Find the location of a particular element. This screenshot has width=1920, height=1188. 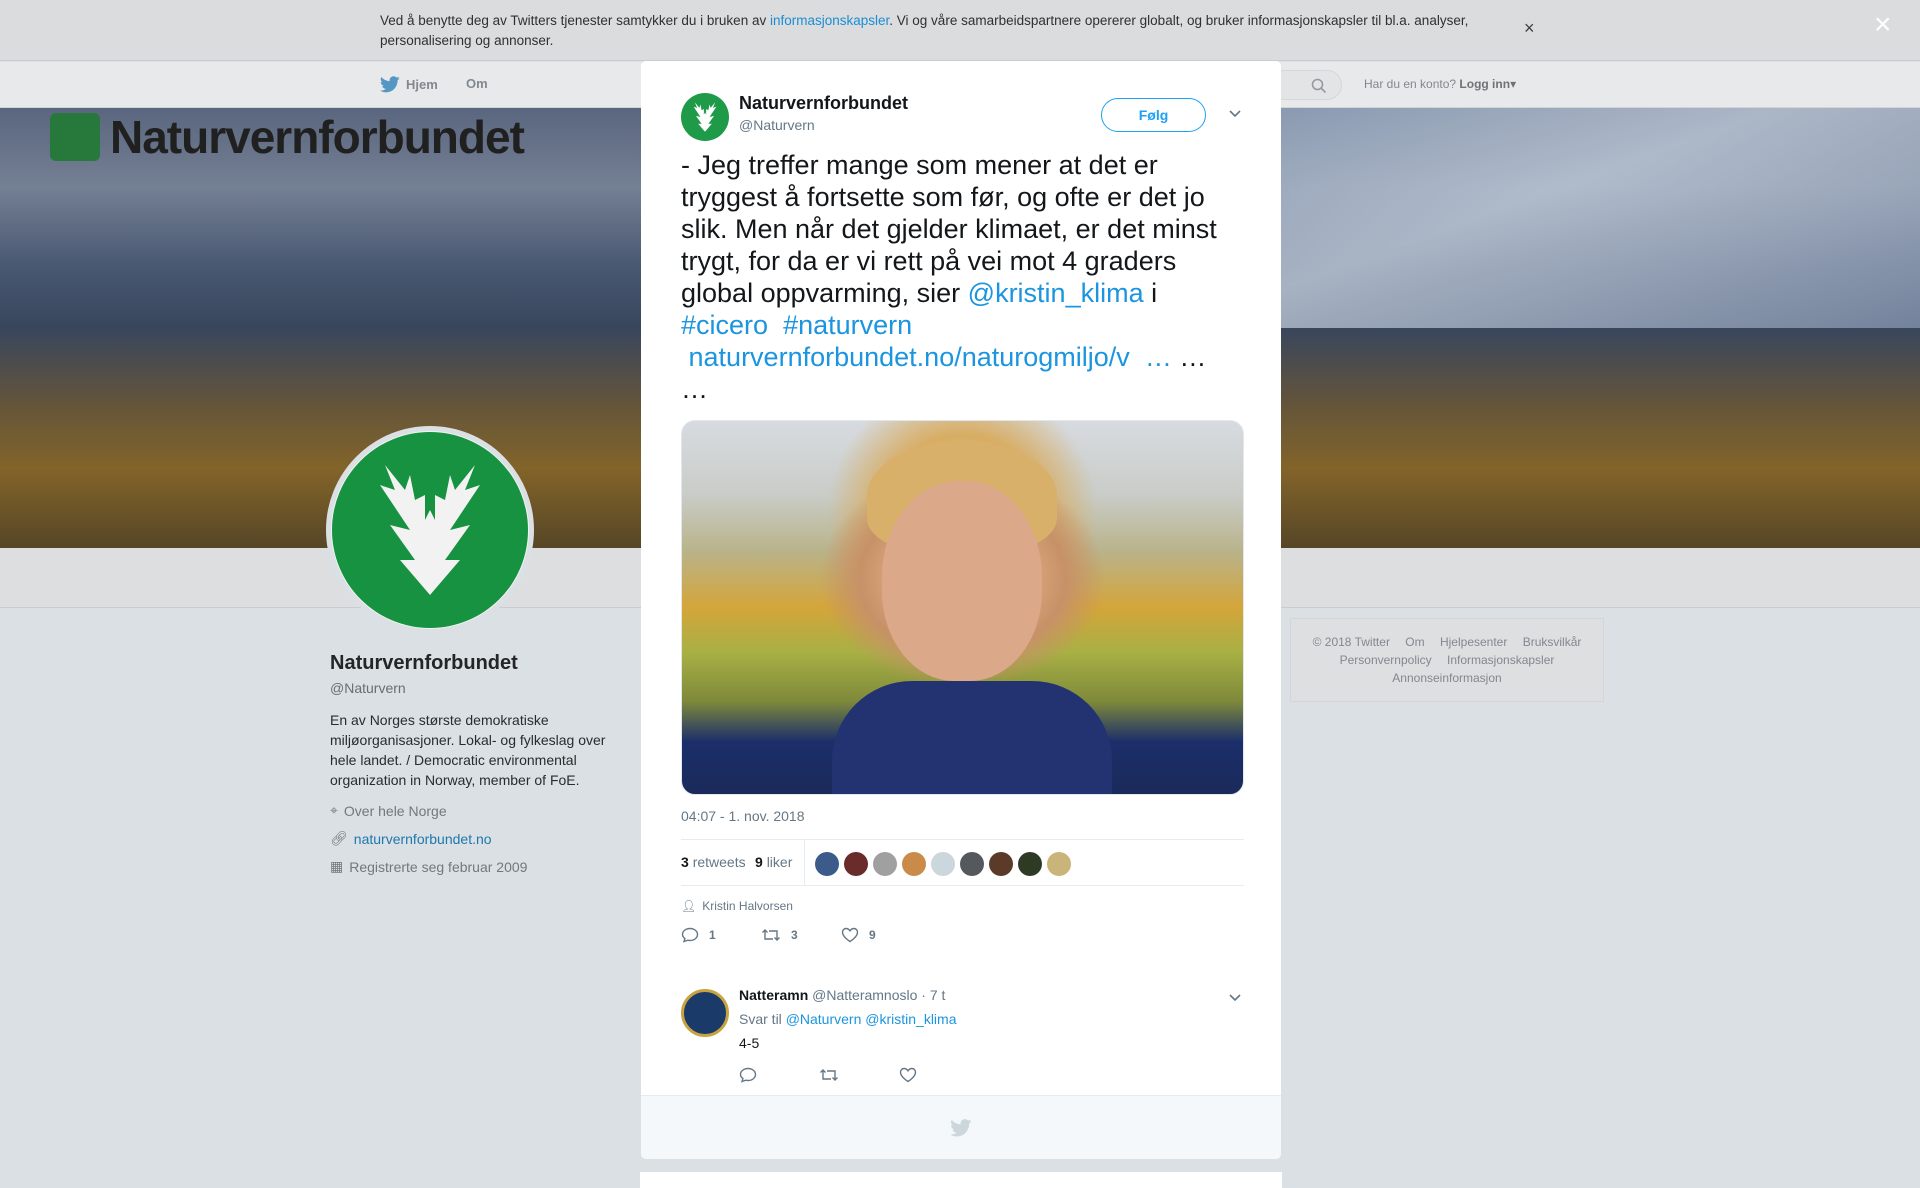

reply-reply-button is located at coordinates (779, 1075).